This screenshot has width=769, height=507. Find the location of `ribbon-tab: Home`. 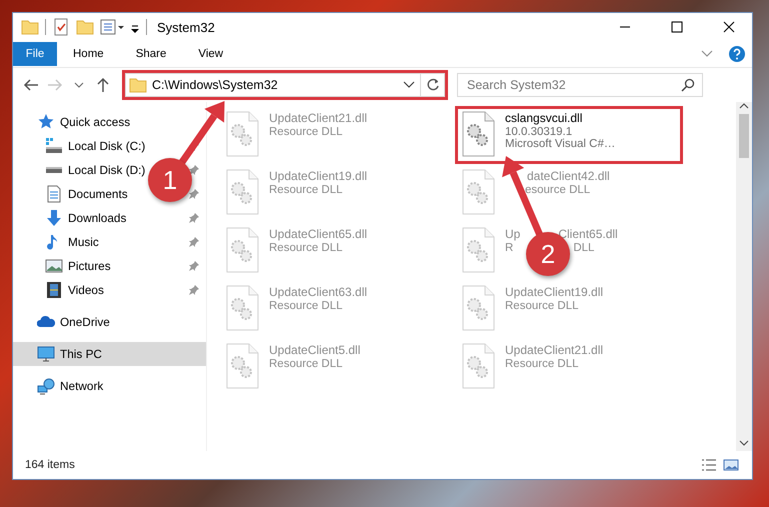

ribbon-tab: Home is located at coordinates (88, 54).